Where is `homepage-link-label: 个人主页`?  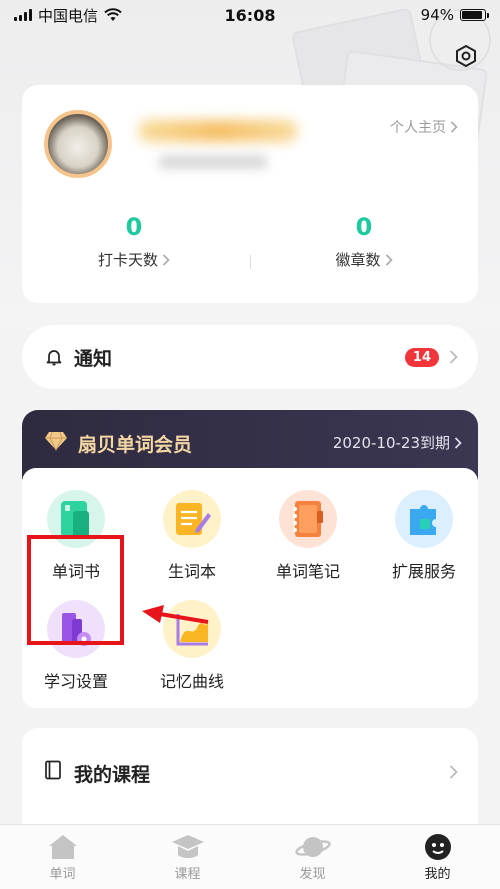
homepage-link-label: 个人主页 is located at coordinates (418, 128).